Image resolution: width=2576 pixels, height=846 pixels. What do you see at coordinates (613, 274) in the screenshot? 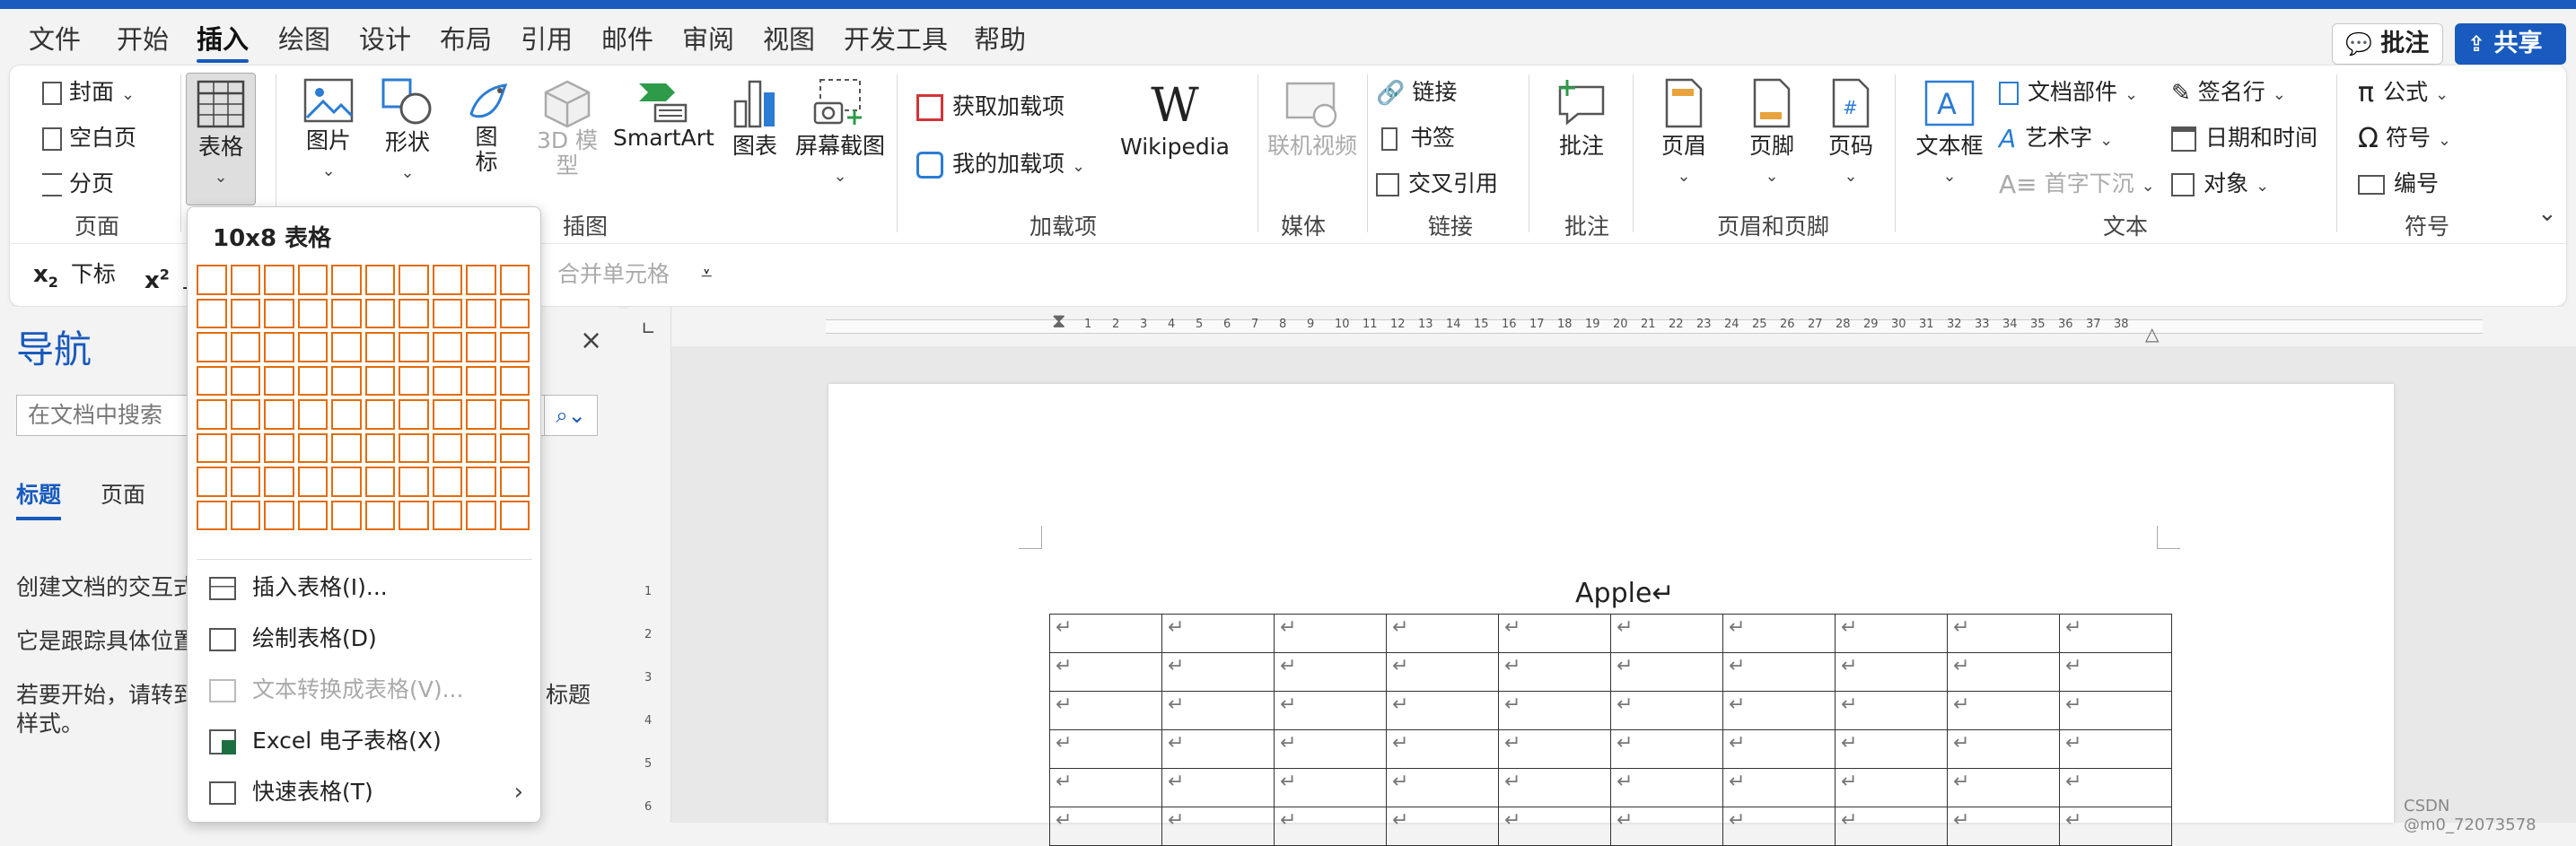
I see `merge-cells-button: 合并单元格` at bounding box center [613, 274].